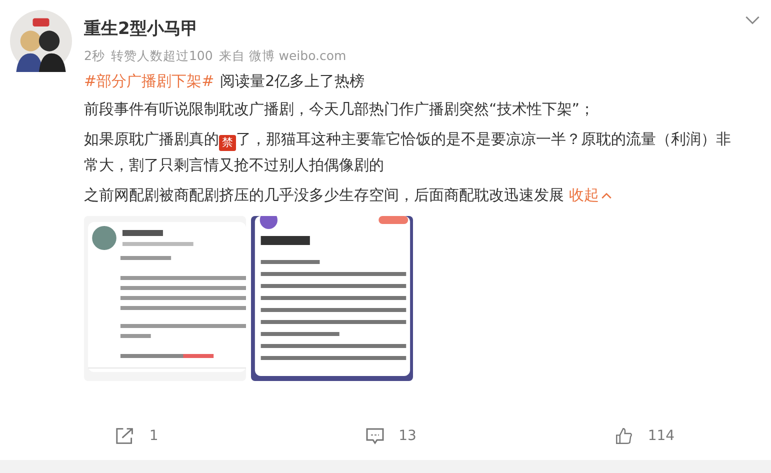 This screenshot has width=771, height=473. What do you see at coordinates (414, 195) in the screenshot?
I see `post-text: 之前网配剧被商配剧挤压的几乎没多少生存空间，后面商配耽改迅速发展 收起` at bounding box center [414, 195].